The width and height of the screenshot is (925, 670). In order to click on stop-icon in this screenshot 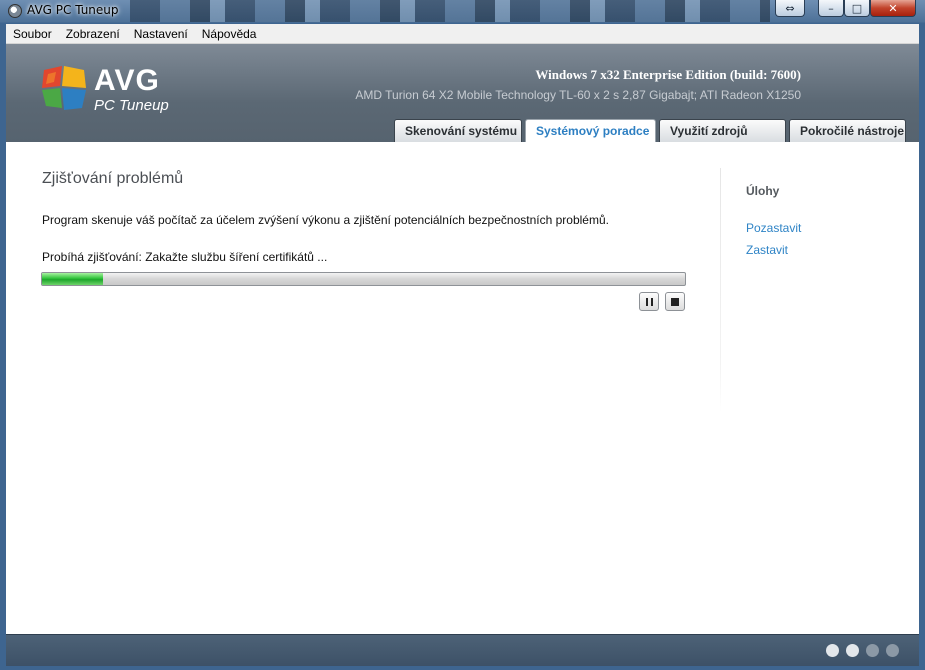, I will do `click(675, 301)`.